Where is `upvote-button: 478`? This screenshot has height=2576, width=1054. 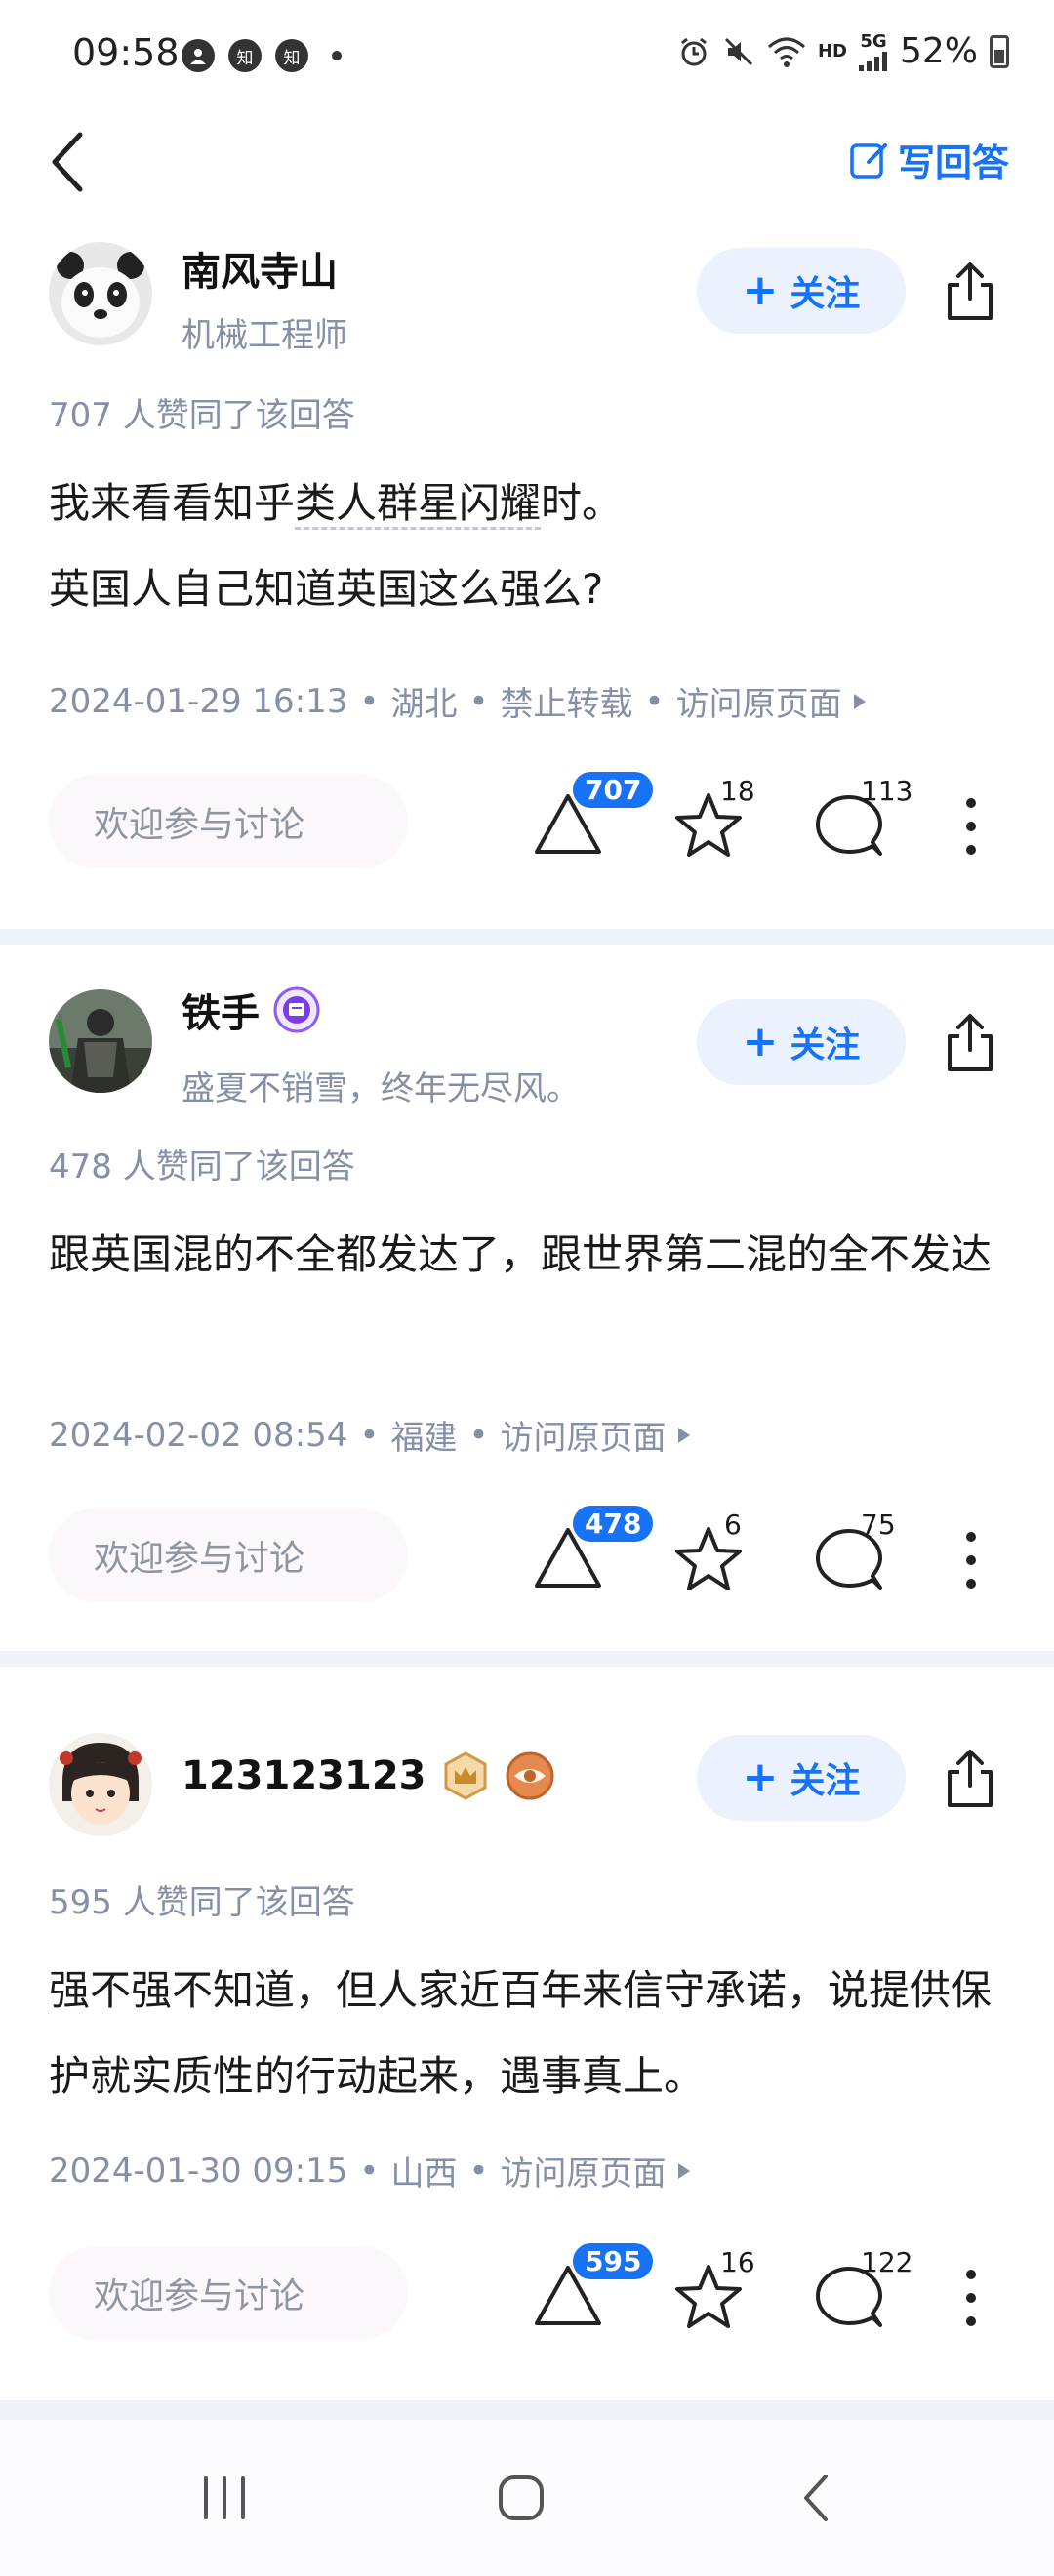 upvote-button: 478 is located at coordinates (593, 1549).